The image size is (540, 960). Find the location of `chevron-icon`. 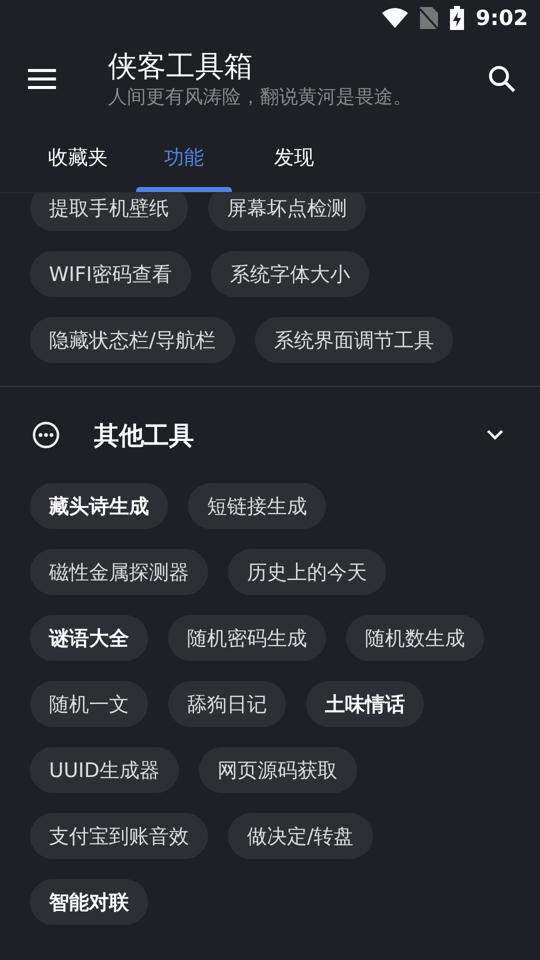

chevron-icon is located at coordinates (495, 435).